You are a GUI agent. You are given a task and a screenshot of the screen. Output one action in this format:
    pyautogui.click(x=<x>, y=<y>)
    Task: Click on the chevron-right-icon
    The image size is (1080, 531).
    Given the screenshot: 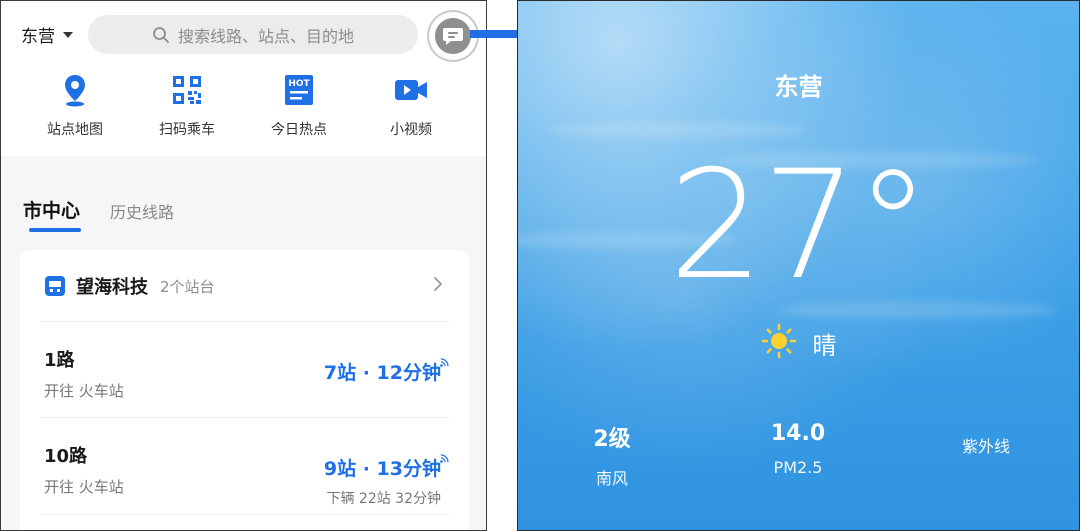 What is the action you would take?
    pyautogui.click(x=438, y=286)
    